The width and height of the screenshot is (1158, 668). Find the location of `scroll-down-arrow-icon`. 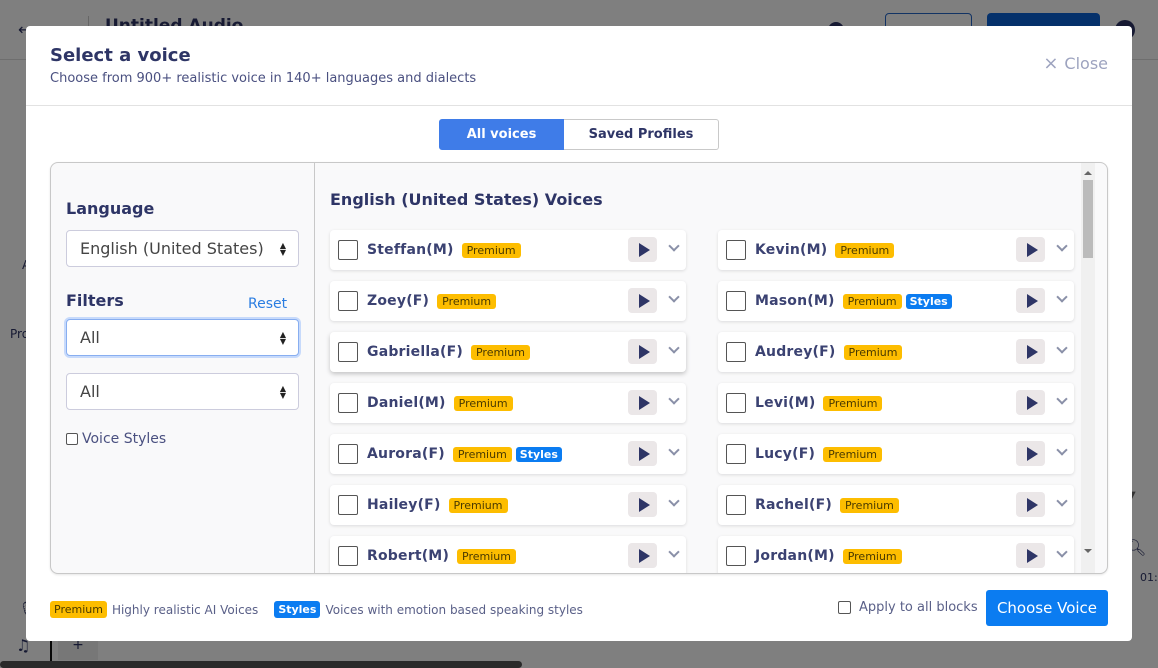

scroll-down-arrow-icon is located at coordinates (1088, 551).